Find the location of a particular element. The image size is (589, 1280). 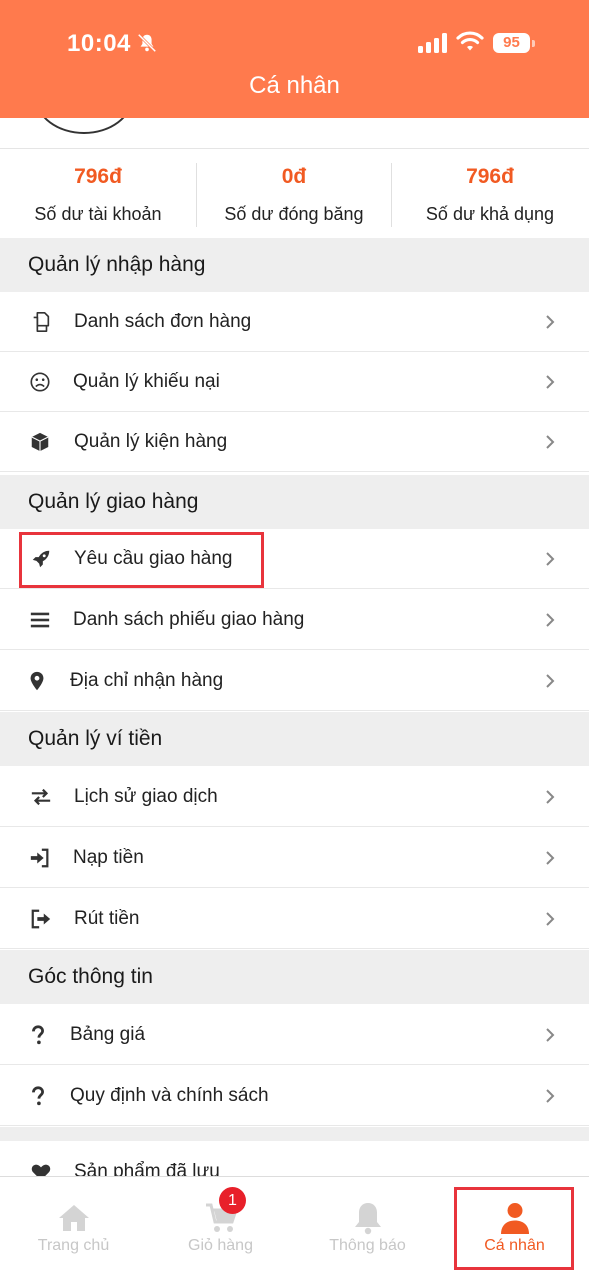

wifi-icon is located at coordinates (470, 41).